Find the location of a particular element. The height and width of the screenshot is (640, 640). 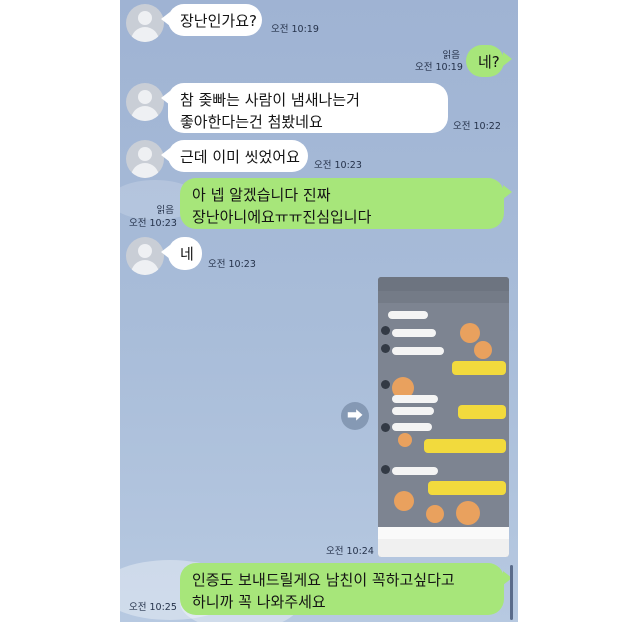

message-text-line: 좋아한다는건 첨봤네요 is located at coordinates (251, 122).